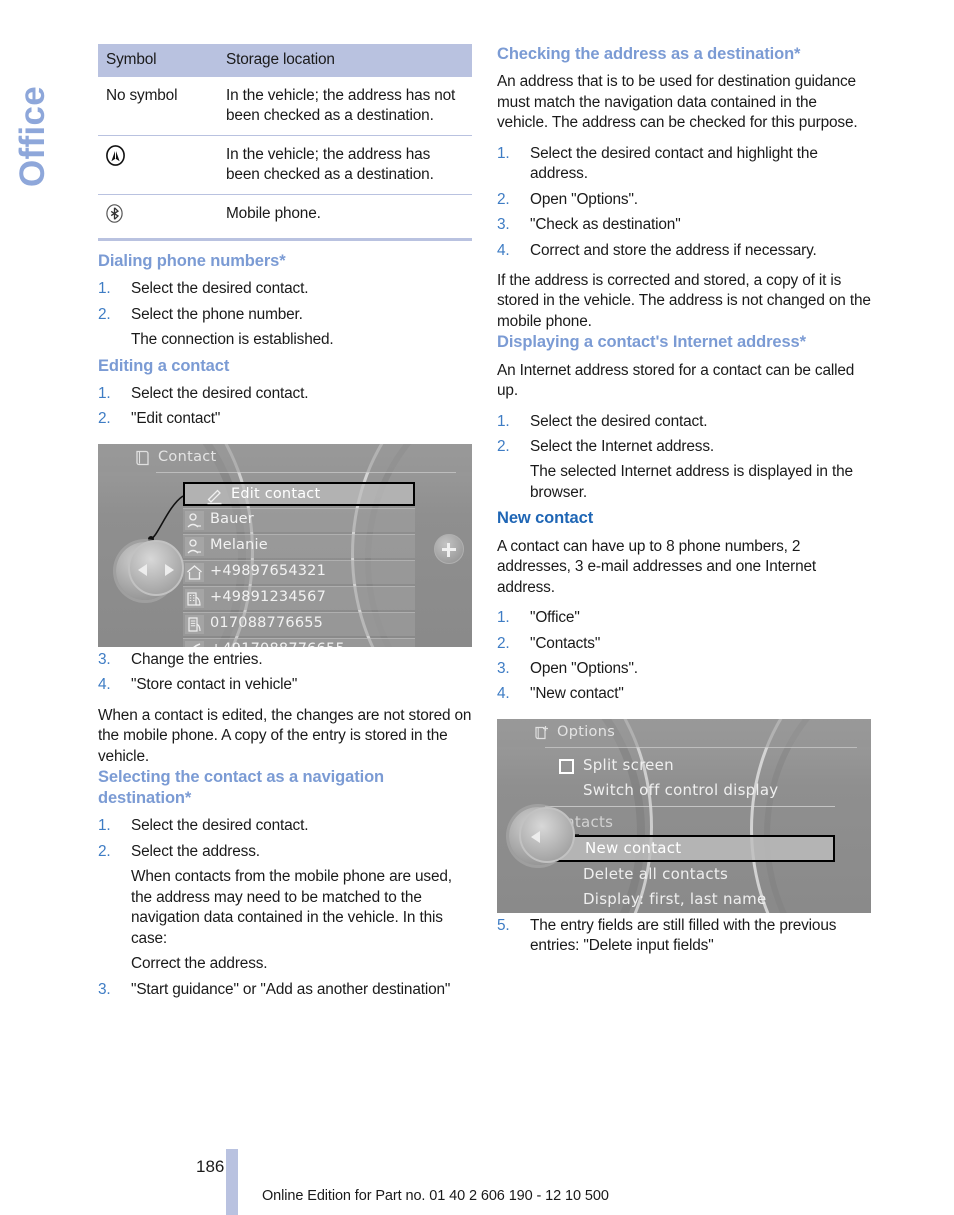 The width and height of the screenshot is (954, 1215). Describe the element at coordinates (169, 569) in the screenshot. I see `arrow-right-icon` at that location.